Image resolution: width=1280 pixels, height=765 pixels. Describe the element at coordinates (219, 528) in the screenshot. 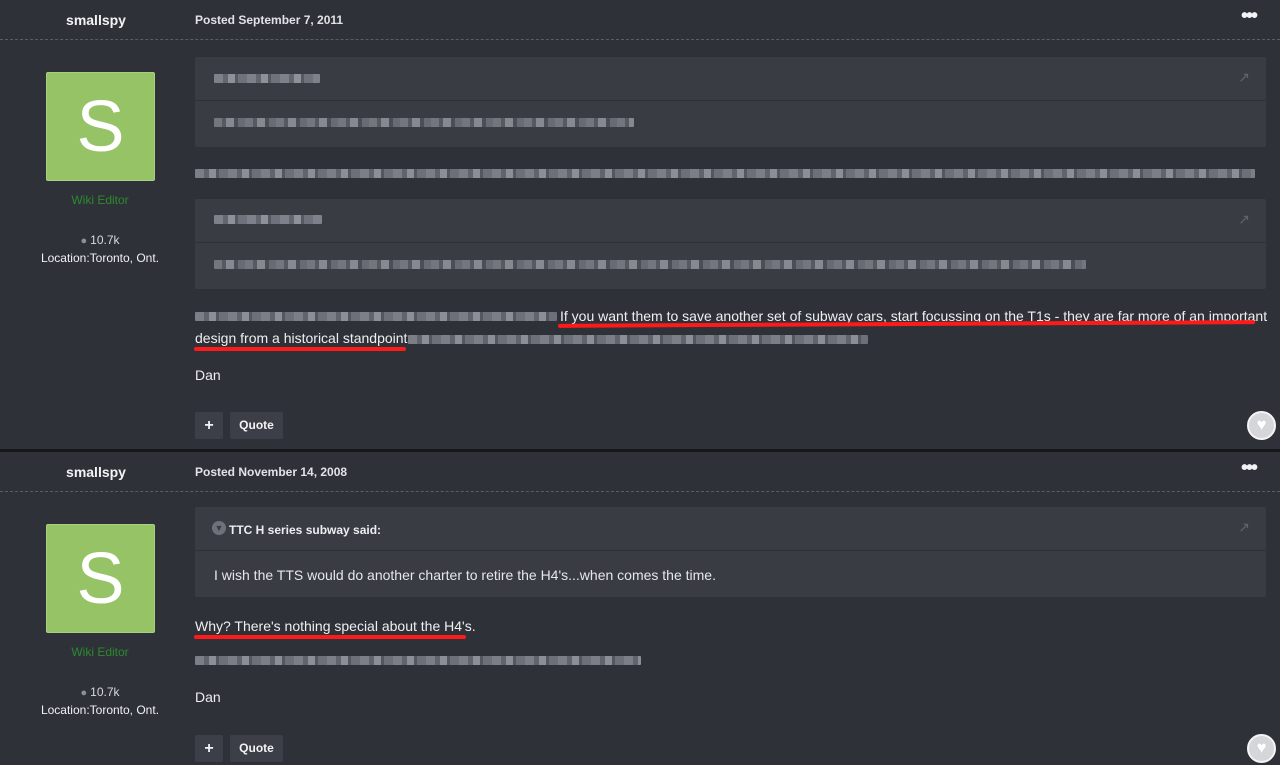

I see `chevron-down-icon: ▼` at that location.